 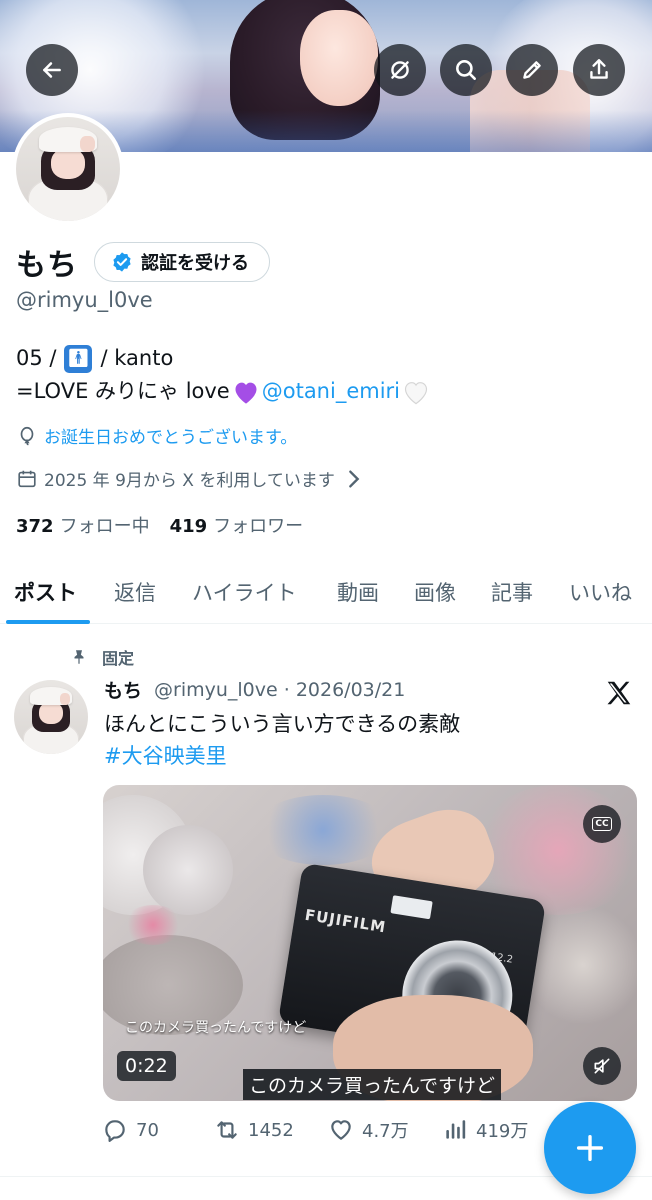 What do you see at coordinates (123, 689) in the screenshot?
I see `post-author-name: もち` at bounding box center [123, 689].